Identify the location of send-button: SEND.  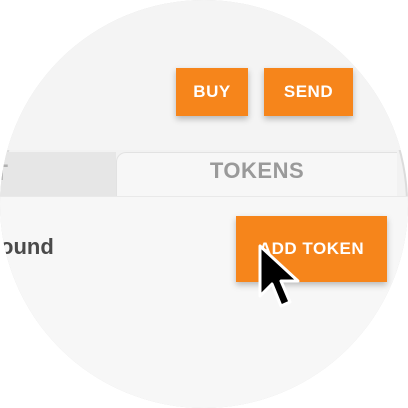
(308, 92).